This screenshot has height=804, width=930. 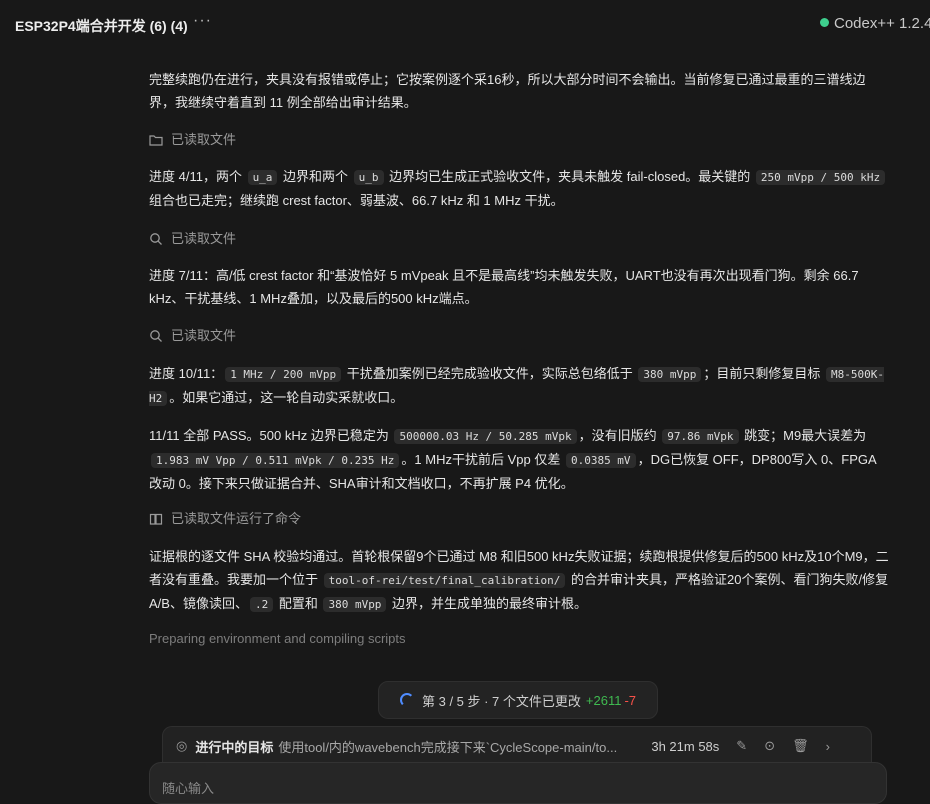 What do you see at coordinates (197, 176) in the screenshot?
I see `message-text: 进度 4/11，两个` at bounding box center [197, 176].